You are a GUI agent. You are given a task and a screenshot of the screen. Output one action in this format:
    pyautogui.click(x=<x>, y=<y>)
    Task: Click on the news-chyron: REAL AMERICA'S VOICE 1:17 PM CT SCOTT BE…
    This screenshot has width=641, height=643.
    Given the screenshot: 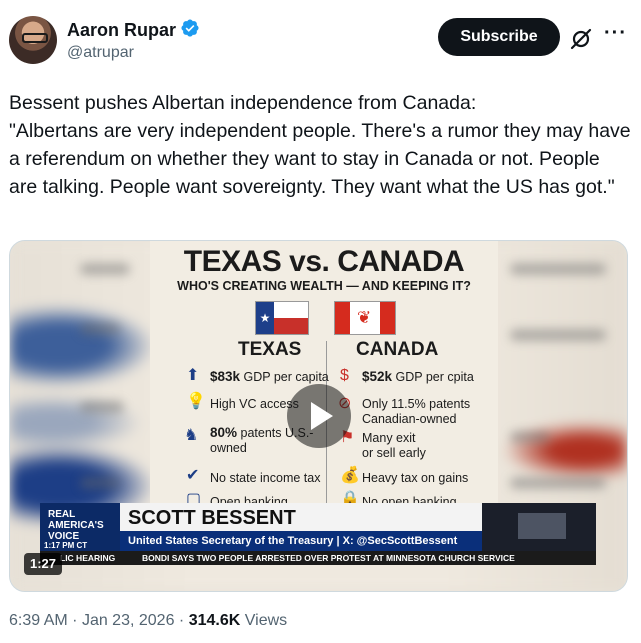 What is the action you would take?
    pyautogui.click(x=318, y=534)
    